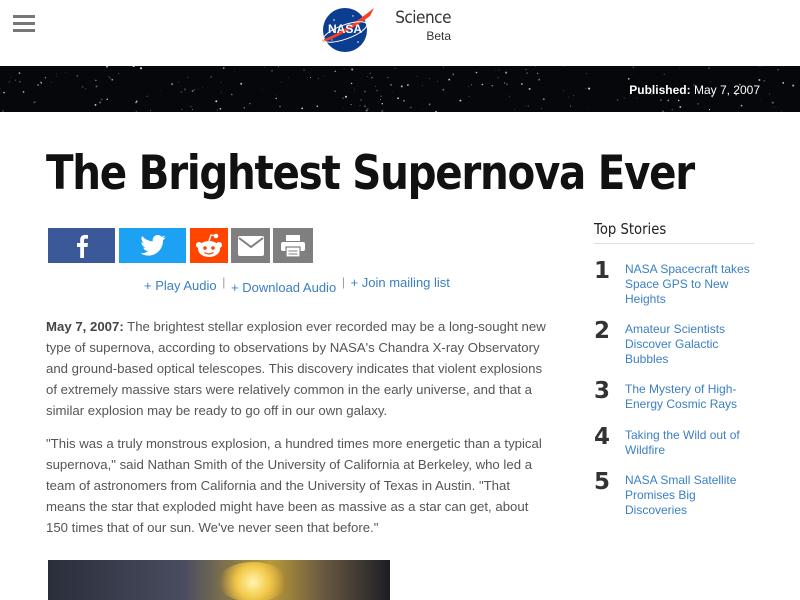 The image size is (800, 600). What do you see at coordinates (689, 397) in the screenshot?
I see `story-link: The Mystery of High-Energy Cosmic Rays` at bounding box center [689, 397].